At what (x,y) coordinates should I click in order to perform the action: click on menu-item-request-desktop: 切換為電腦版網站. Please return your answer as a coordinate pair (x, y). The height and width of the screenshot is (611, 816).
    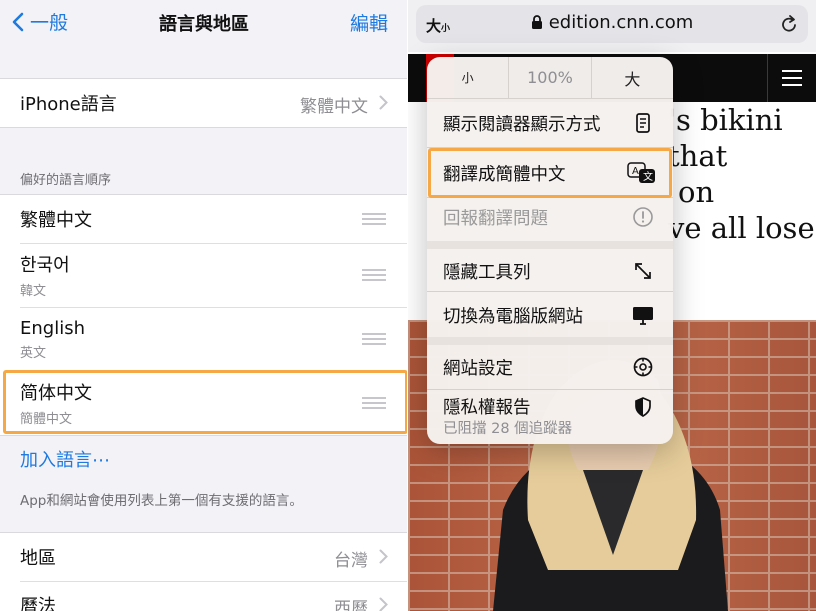
    Looking at the image, I should click on (550, 315).